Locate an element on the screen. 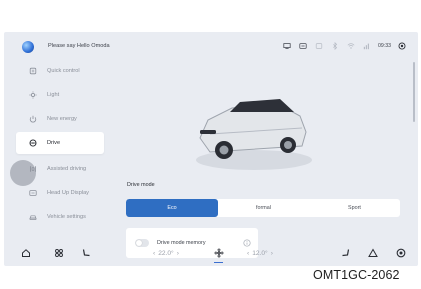 Image resolution: width=421 pixels, height=289 pixels. driver-temperature: ‹ 22.0° › is located at coordinates (166, 253).